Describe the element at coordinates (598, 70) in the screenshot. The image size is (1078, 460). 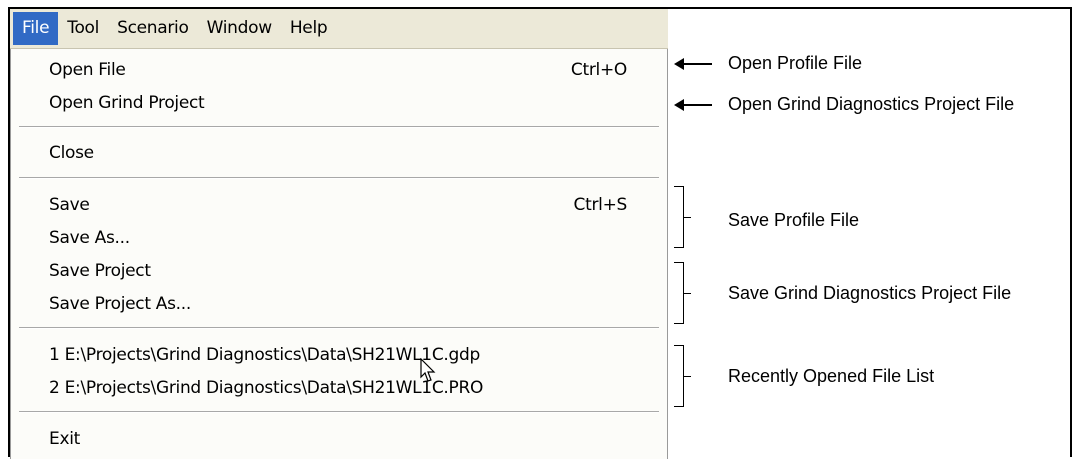
I see `open-file-shortcut: Ctrl+O` at that location.